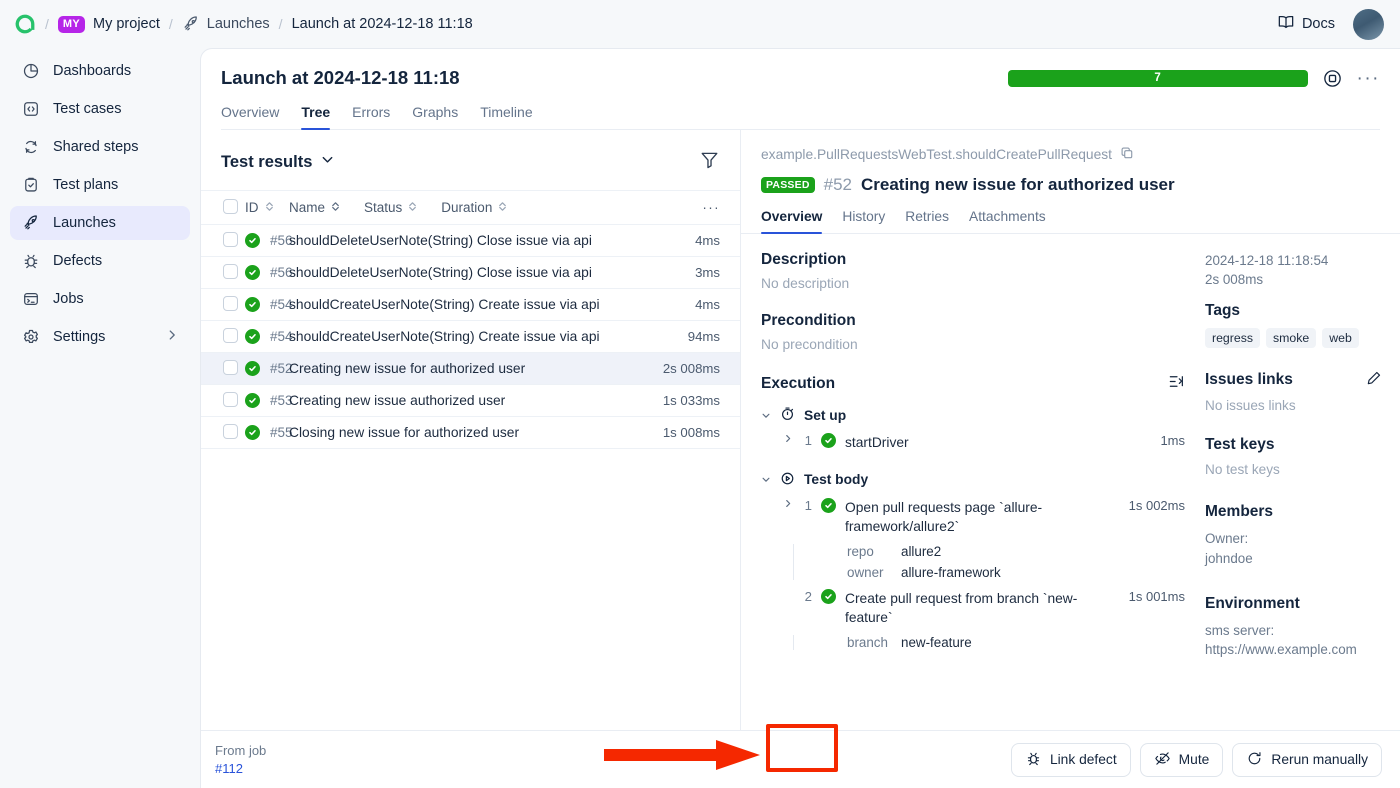 This screenshot has width=1400, height=788. Describe the element at coordinates (383, 207) in the screenshot. I see `column-label-status: Status` at that location.